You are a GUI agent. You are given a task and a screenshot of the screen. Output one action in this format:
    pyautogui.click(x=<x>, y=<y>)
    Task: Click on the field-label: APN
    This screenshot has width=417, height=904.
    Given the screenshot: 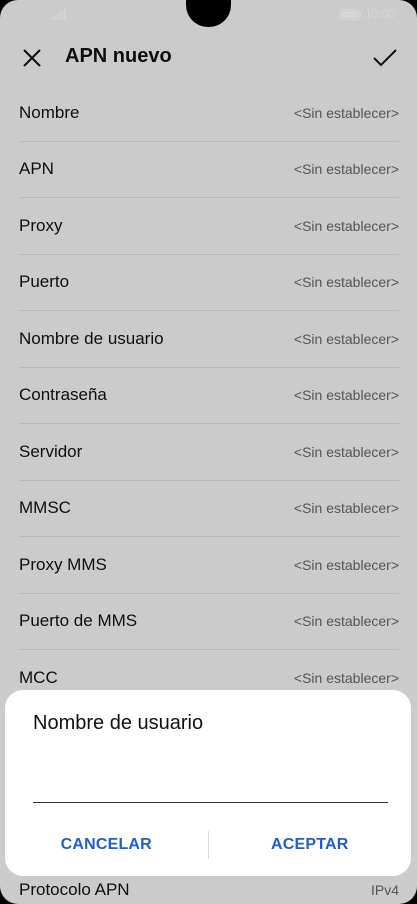 What is the action you would take?
    pyautogui.click(x=36, y=169)
    